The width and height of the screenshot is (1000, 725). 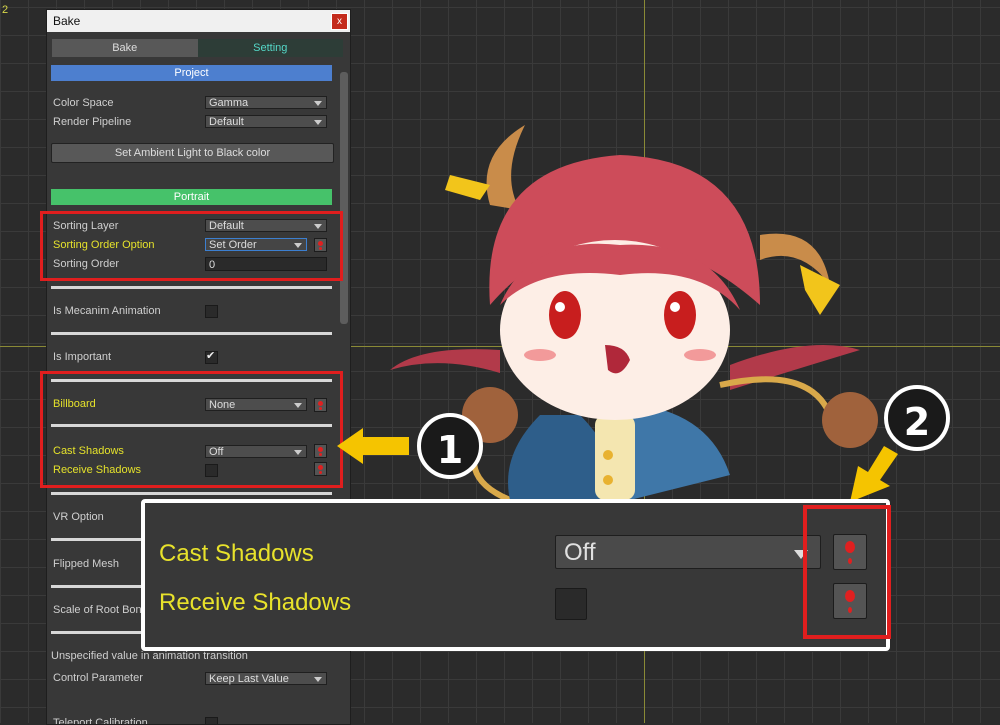 I want to click on control-parameter-value: Keep Last Value, so click(x=249, y=679).